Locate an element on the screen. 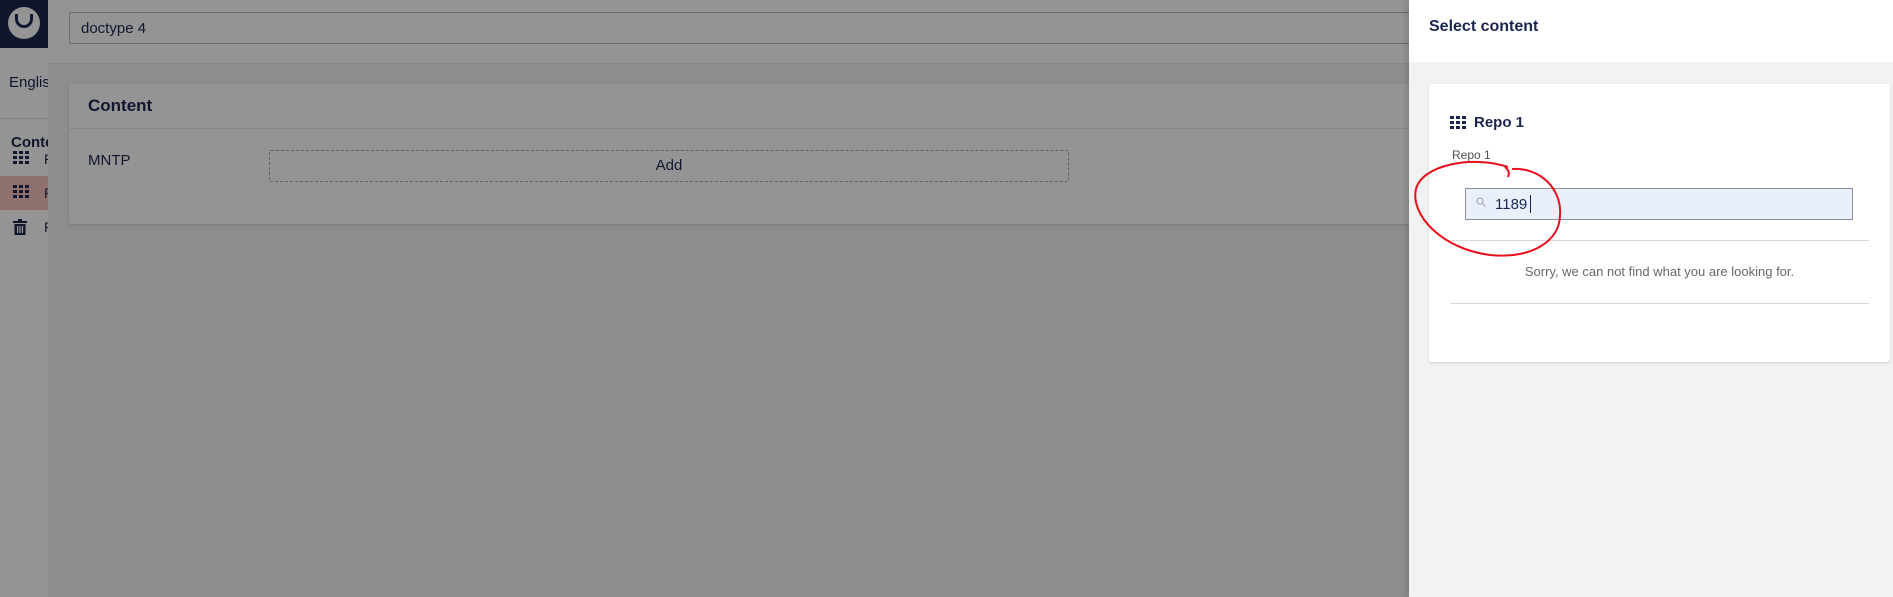  dialog-header: Select content is located at coordinates (1651, 31).